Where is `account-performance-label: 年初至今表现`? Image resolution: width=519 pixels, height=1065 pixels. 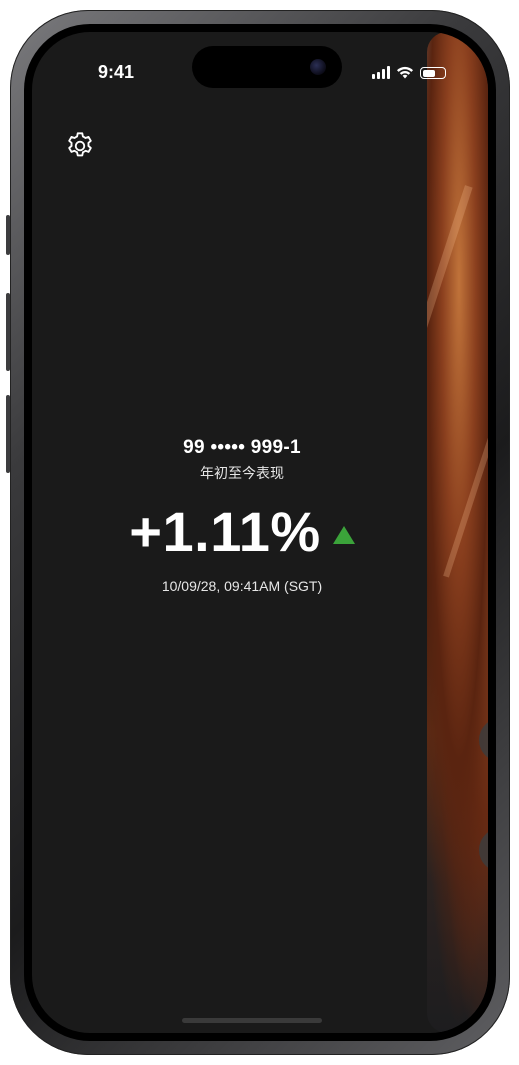 account-performance-label: 年初至今表现 is located at coordinates (242, 474).